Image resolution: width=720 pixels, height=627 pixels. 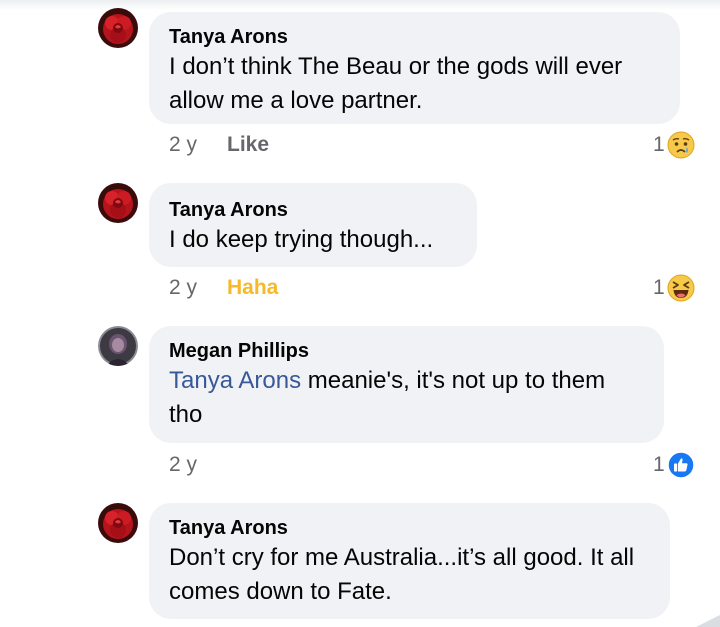 What do you see at coordinates (360, 5) in the screenshot?
I see `top-divider` at bounding box center [360, 5].